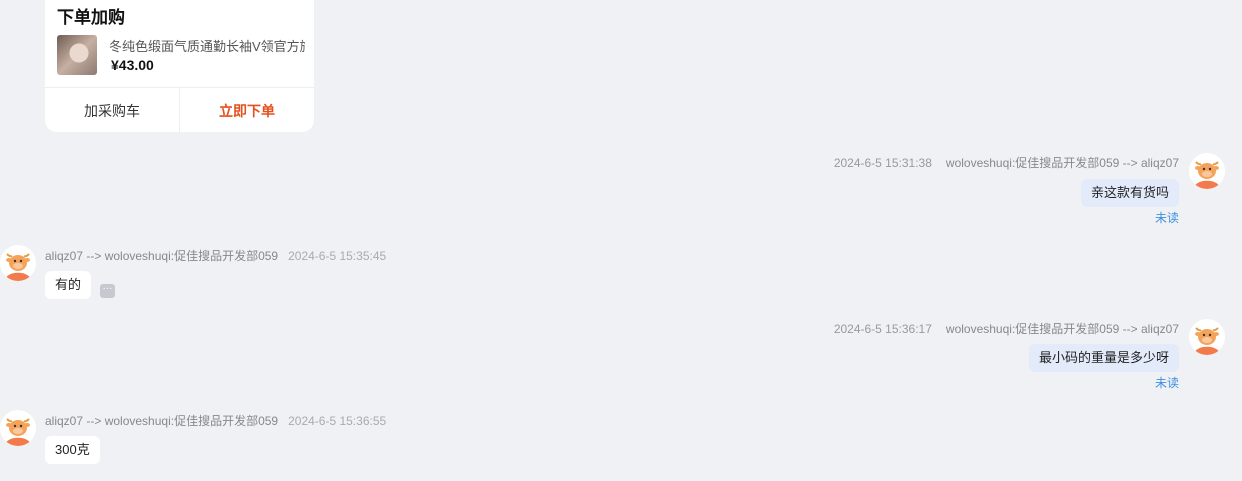 This screenshot has height=481, width=1242. Describe the element at coordinates (247, 110) in the screenshot. I see `buy-now-button: 立即下单` at that location.